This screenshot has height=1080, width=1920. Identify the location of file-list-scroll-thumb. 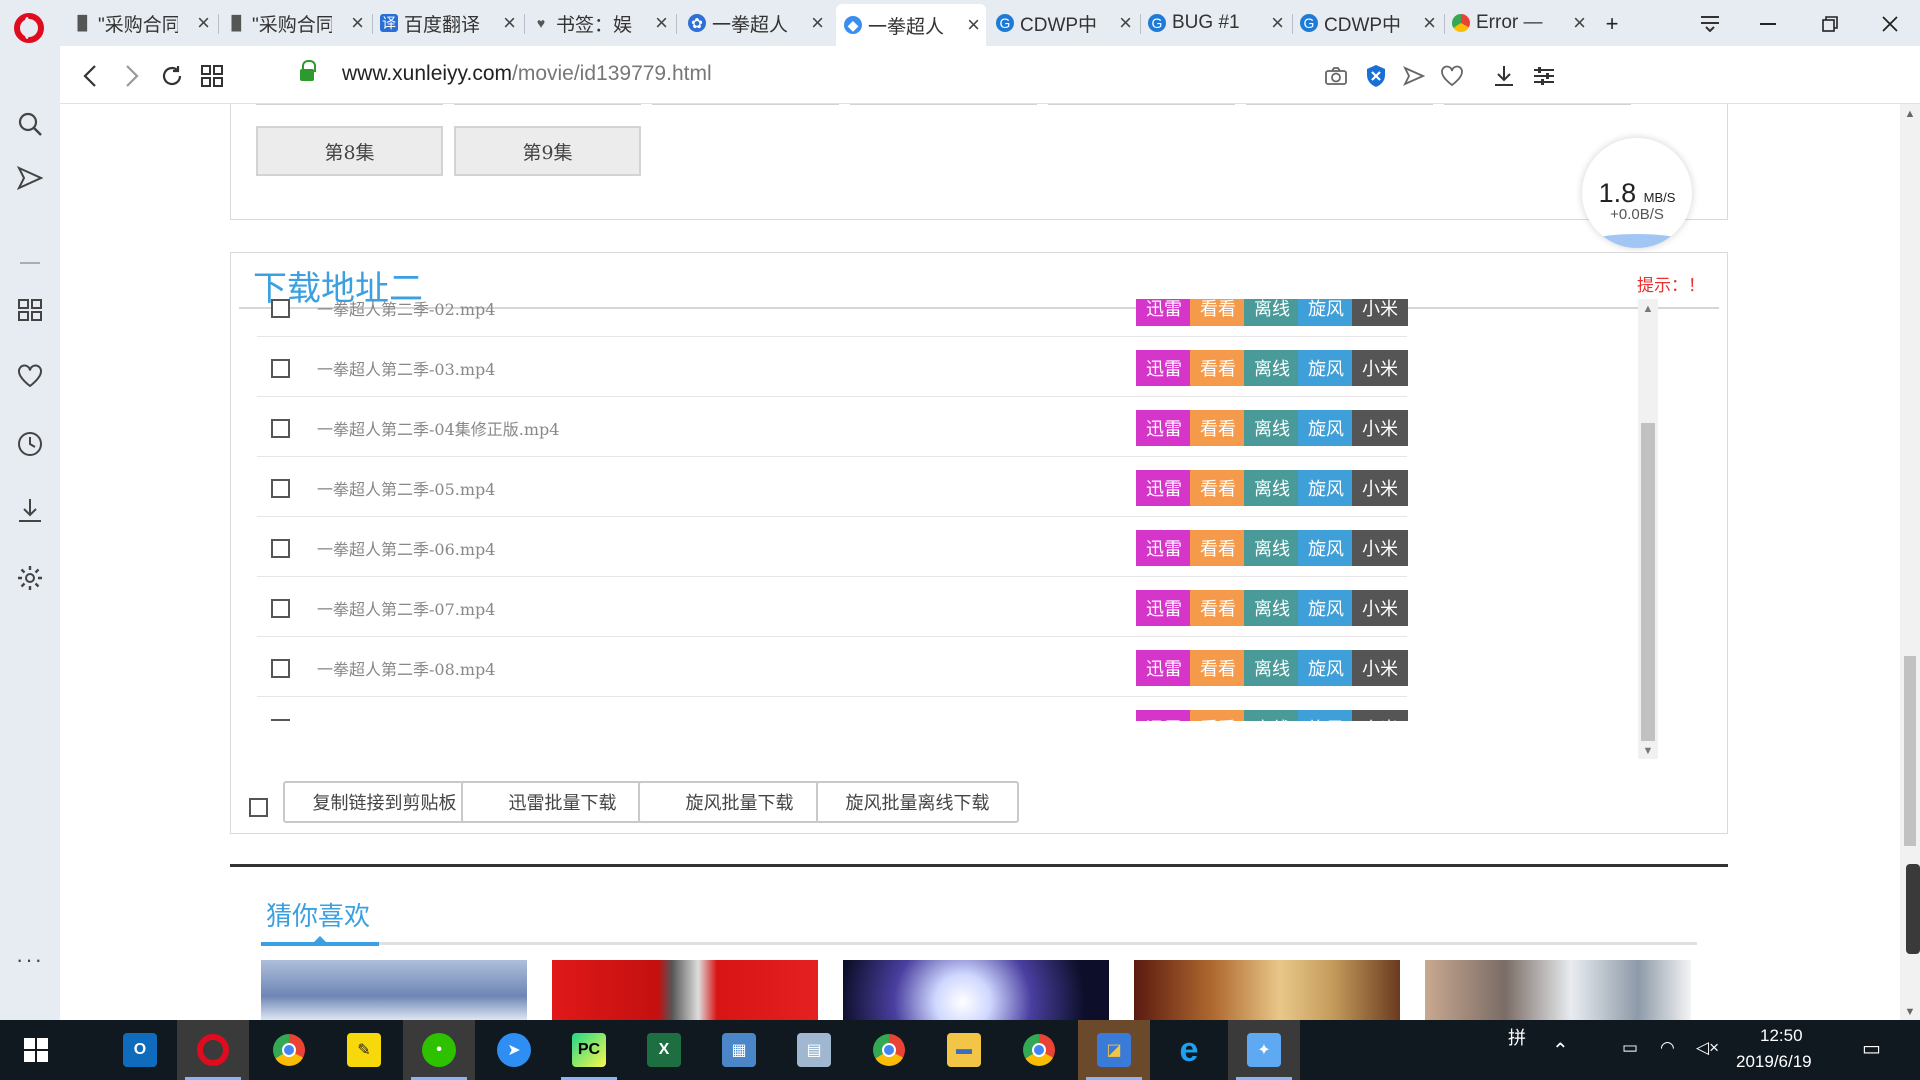
(1648, 582).